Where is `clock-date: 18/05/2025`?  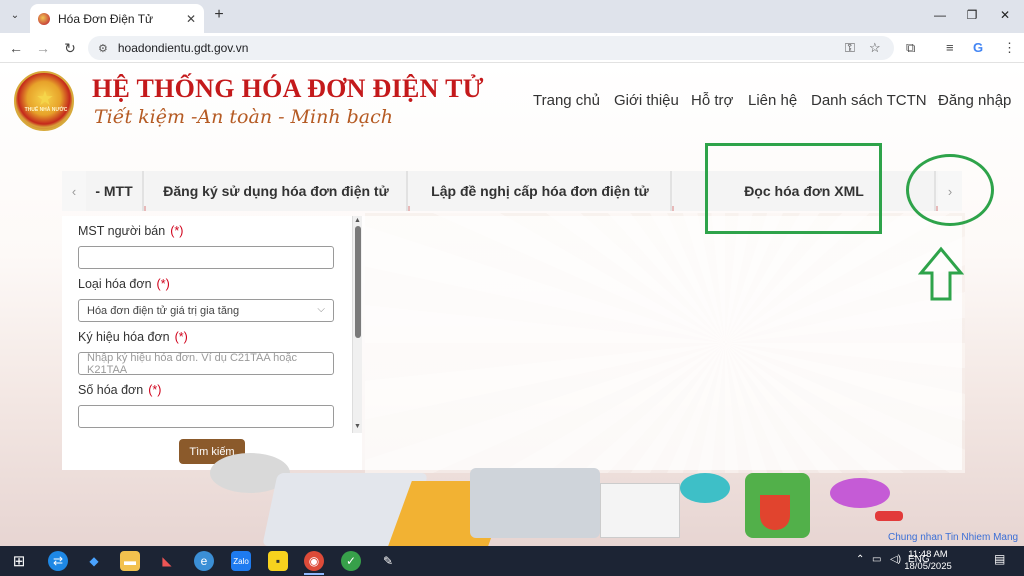 clock-date: 18/05/2025 is located at coordinates (928, 566).